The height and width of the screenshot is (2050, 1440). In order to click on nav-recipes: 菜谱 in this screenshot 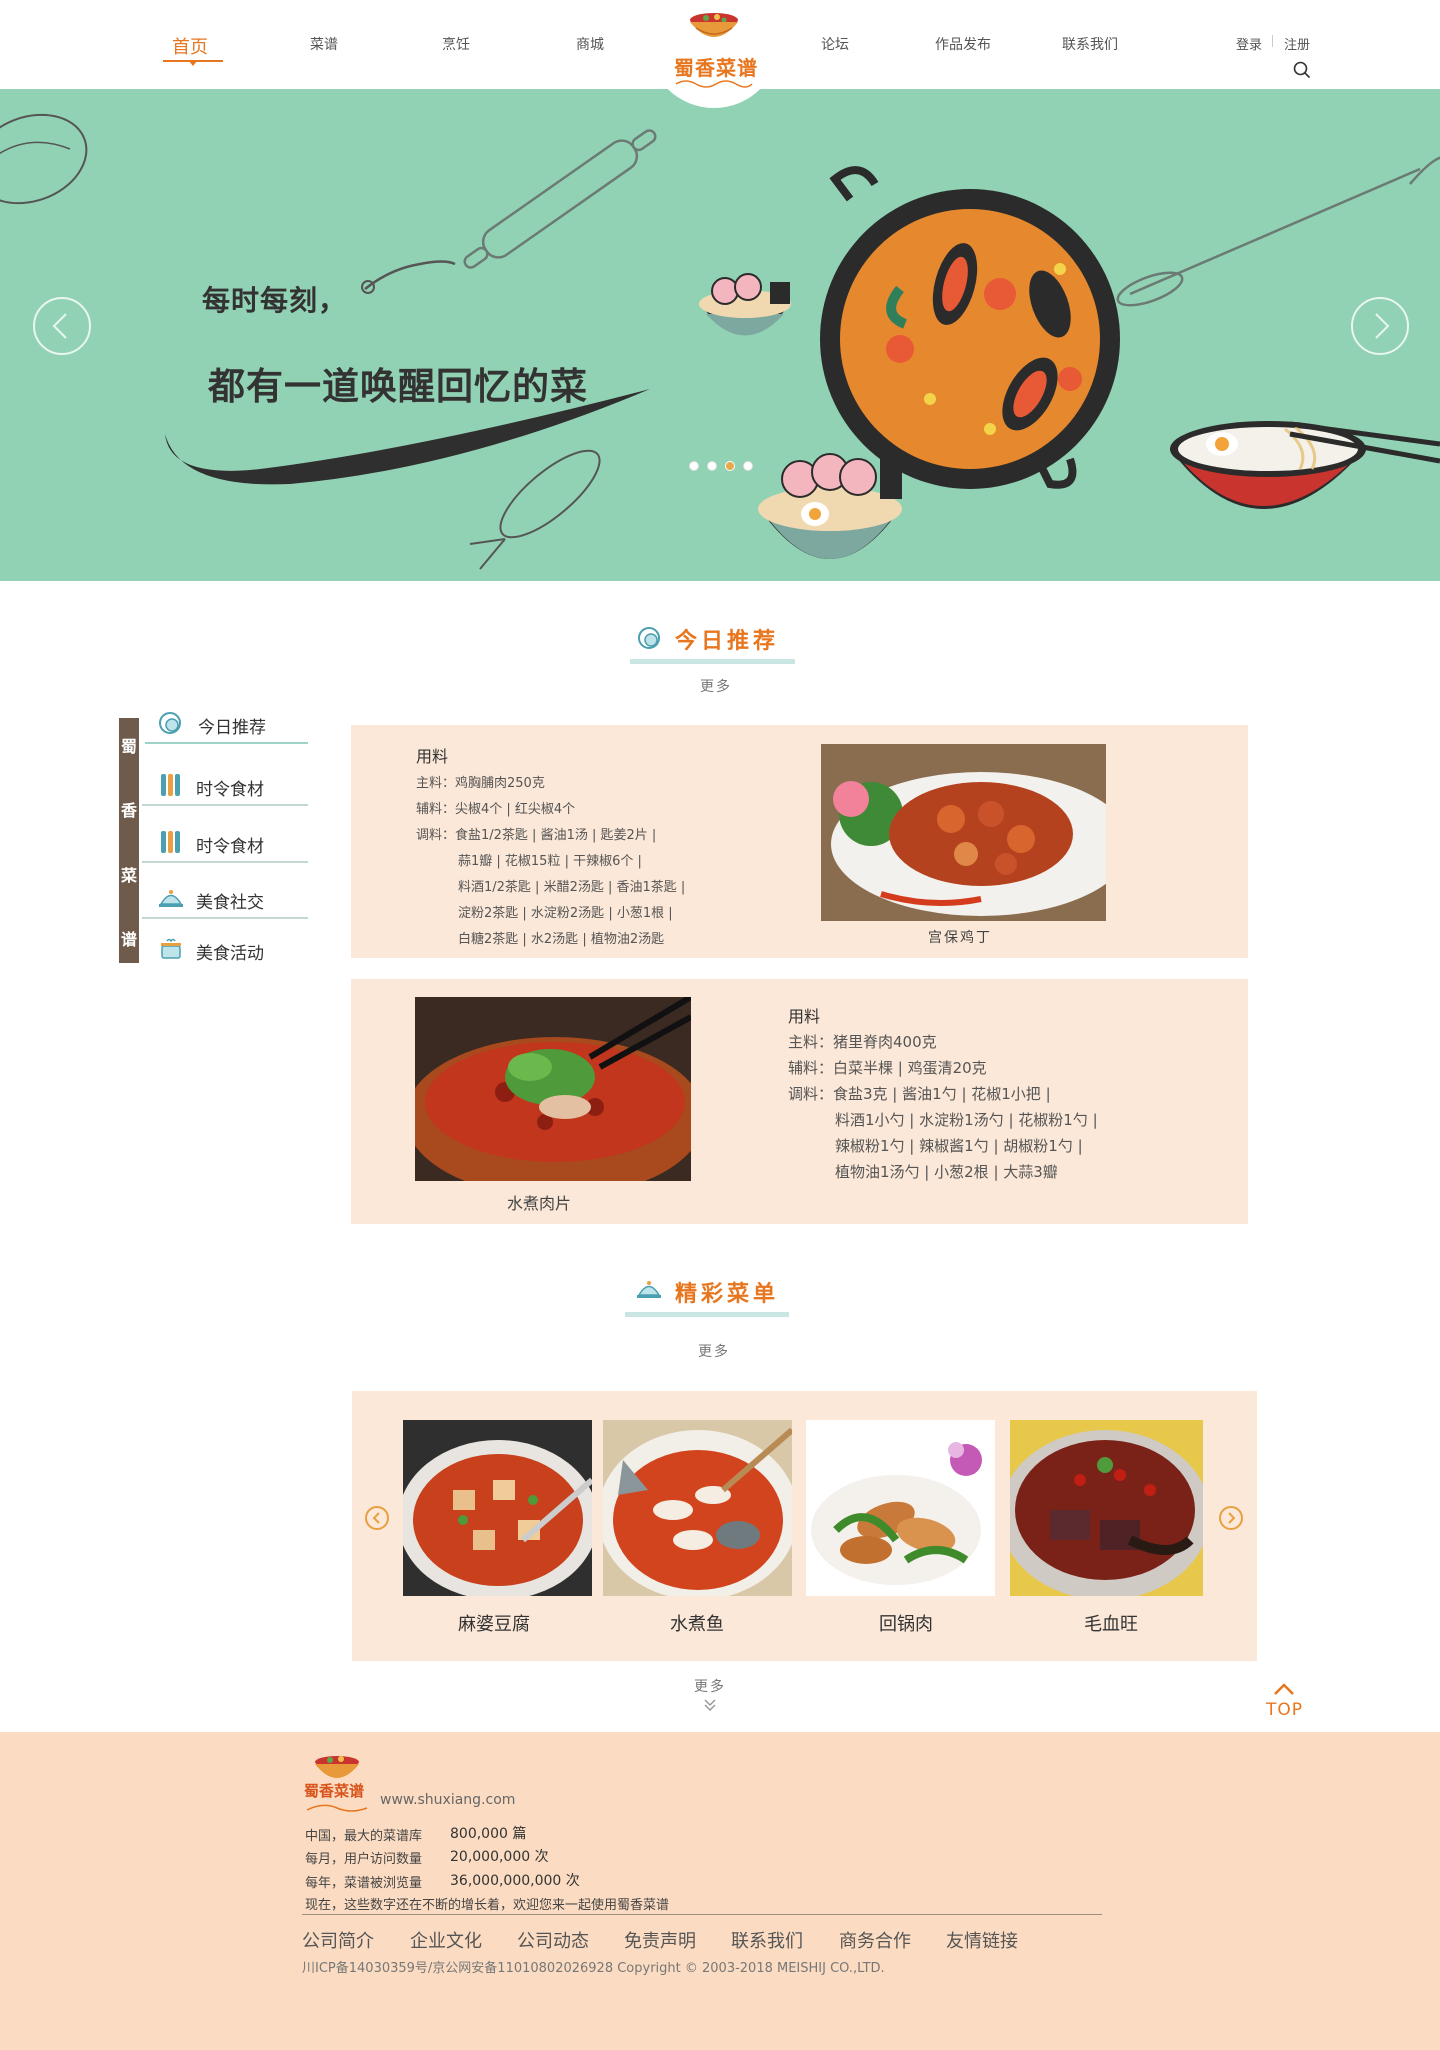, I will do `click(324, 44)`.